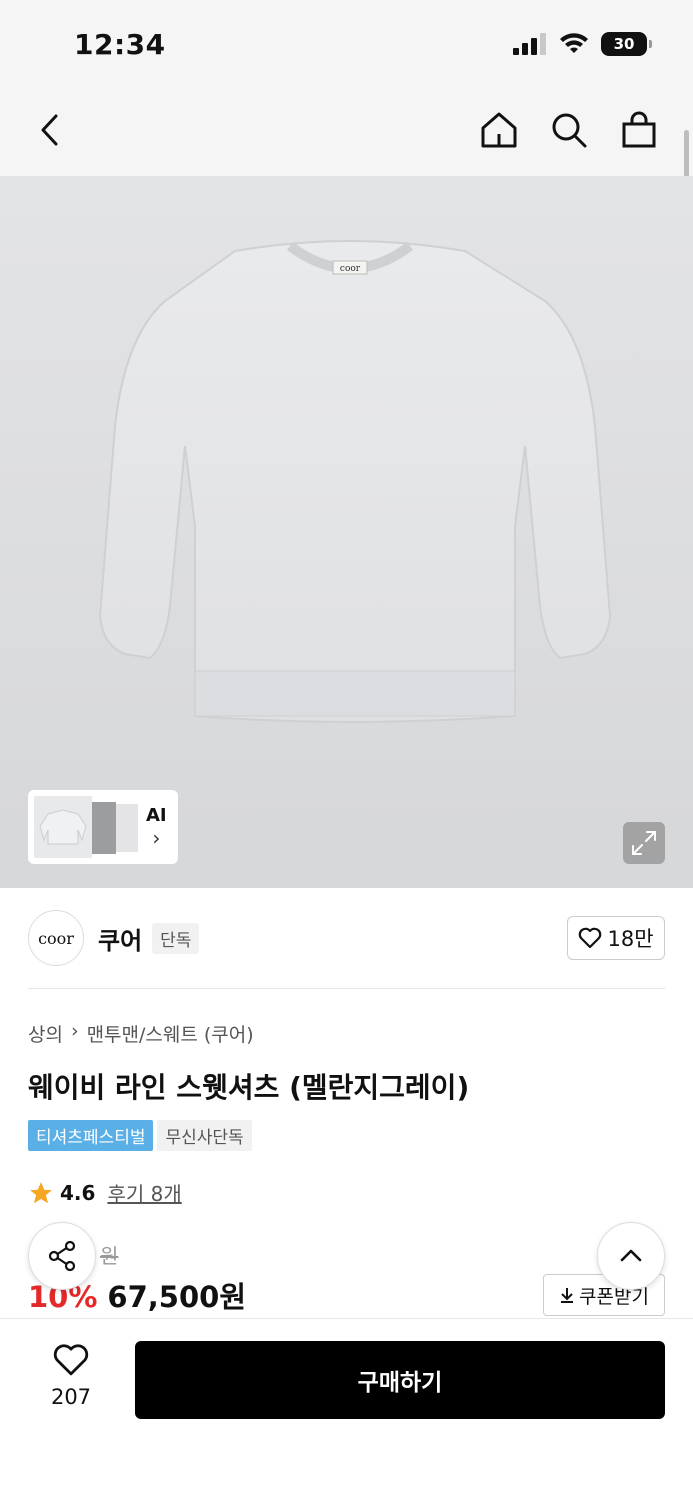 The width and height of the screenshot is (693, 1500). I want to click on ai-label: AI, so click(156, 815).